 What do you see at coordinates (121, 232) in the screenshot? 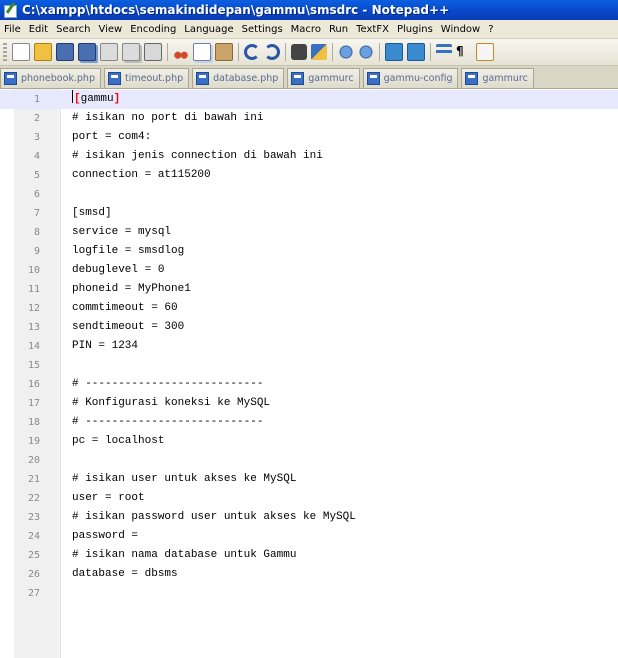
I see `code-text: service = mysql` at bounding box center [121, 232].